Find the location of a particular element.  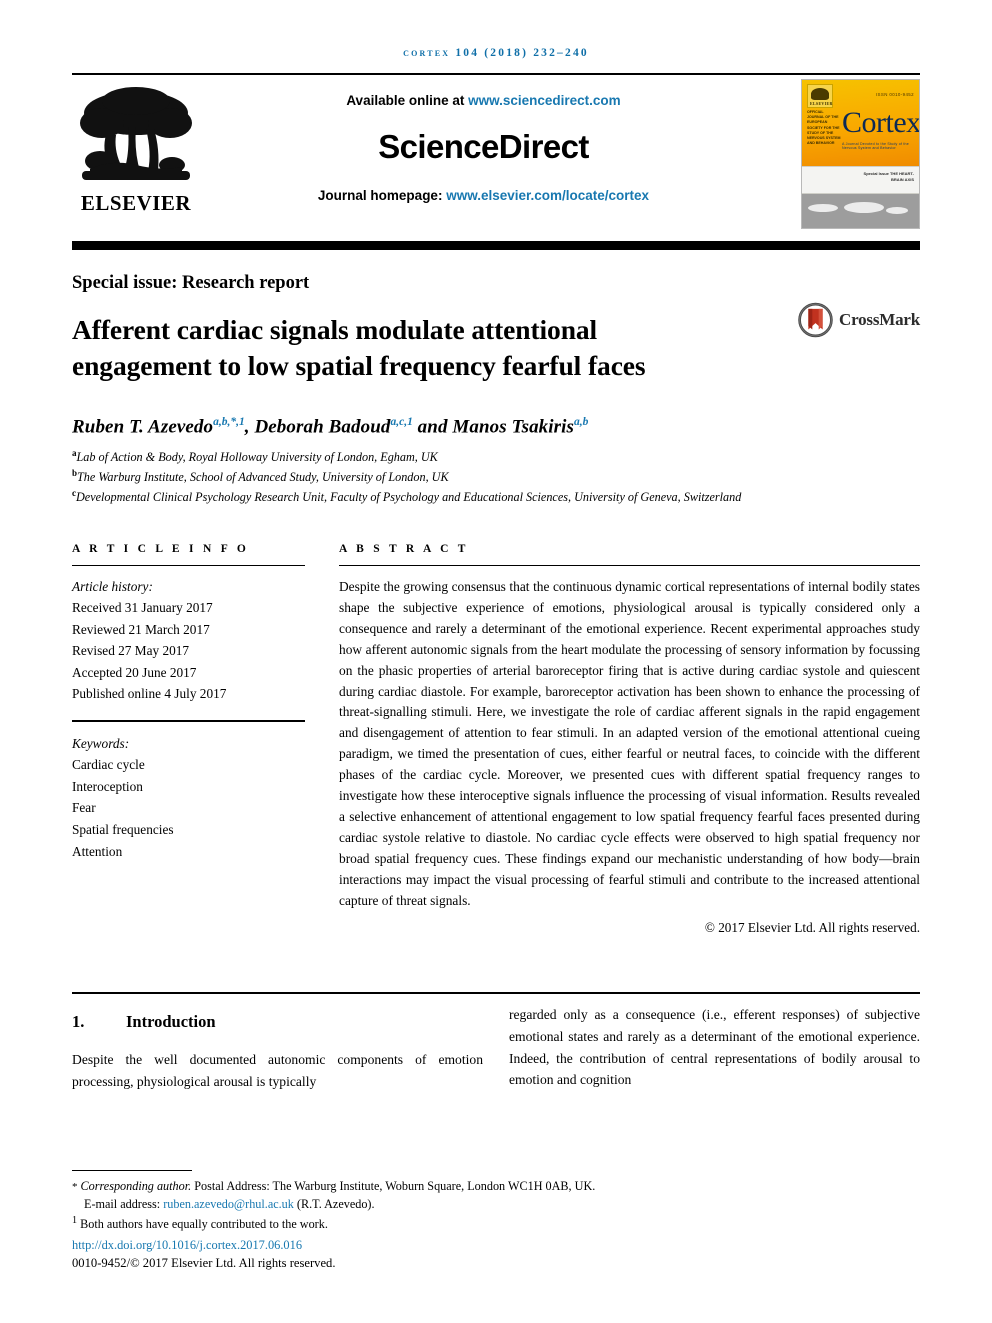

cover-tree-icon is located at coordinates (820, 94).